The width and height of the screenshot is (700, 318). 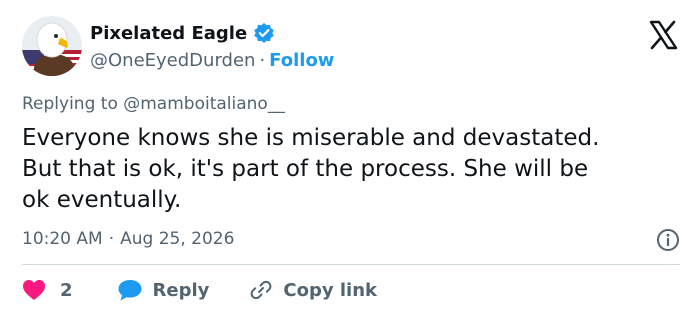 I want to click on eagle-avatar-image, so click(x=52, y=46).